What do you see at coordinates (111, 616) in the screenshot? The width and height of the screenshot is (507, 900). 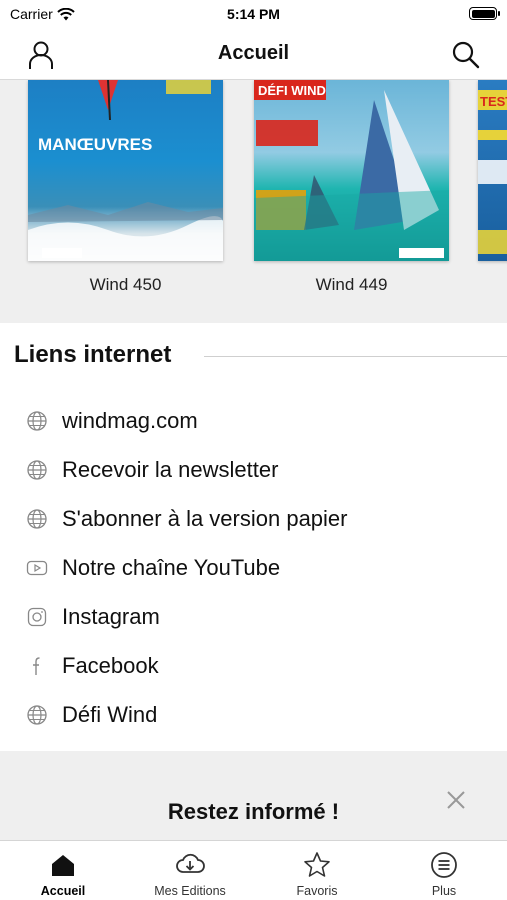 I see `link-label: Instagram` at bounding box center [111, 616].